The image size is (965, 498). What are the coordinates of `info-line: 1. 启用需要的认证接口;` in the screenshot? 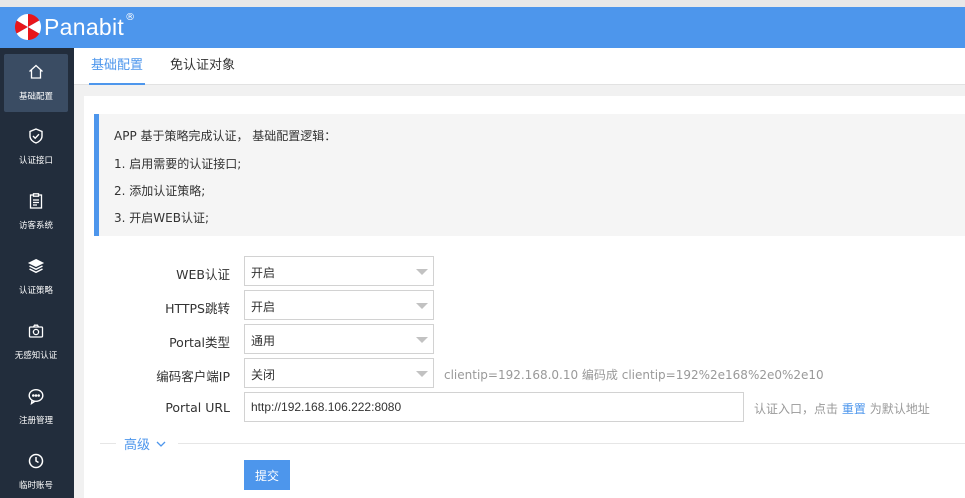 It's located at (178, 164).